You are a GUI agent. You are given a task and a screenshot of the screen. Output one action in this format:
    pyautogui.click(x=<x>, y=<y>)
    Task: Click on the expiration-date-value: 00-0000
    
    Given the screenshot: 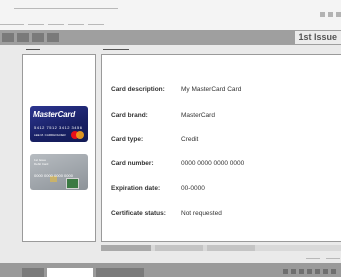 What is the action you would take?
    pyautogui.click(x=193, y=188)
    